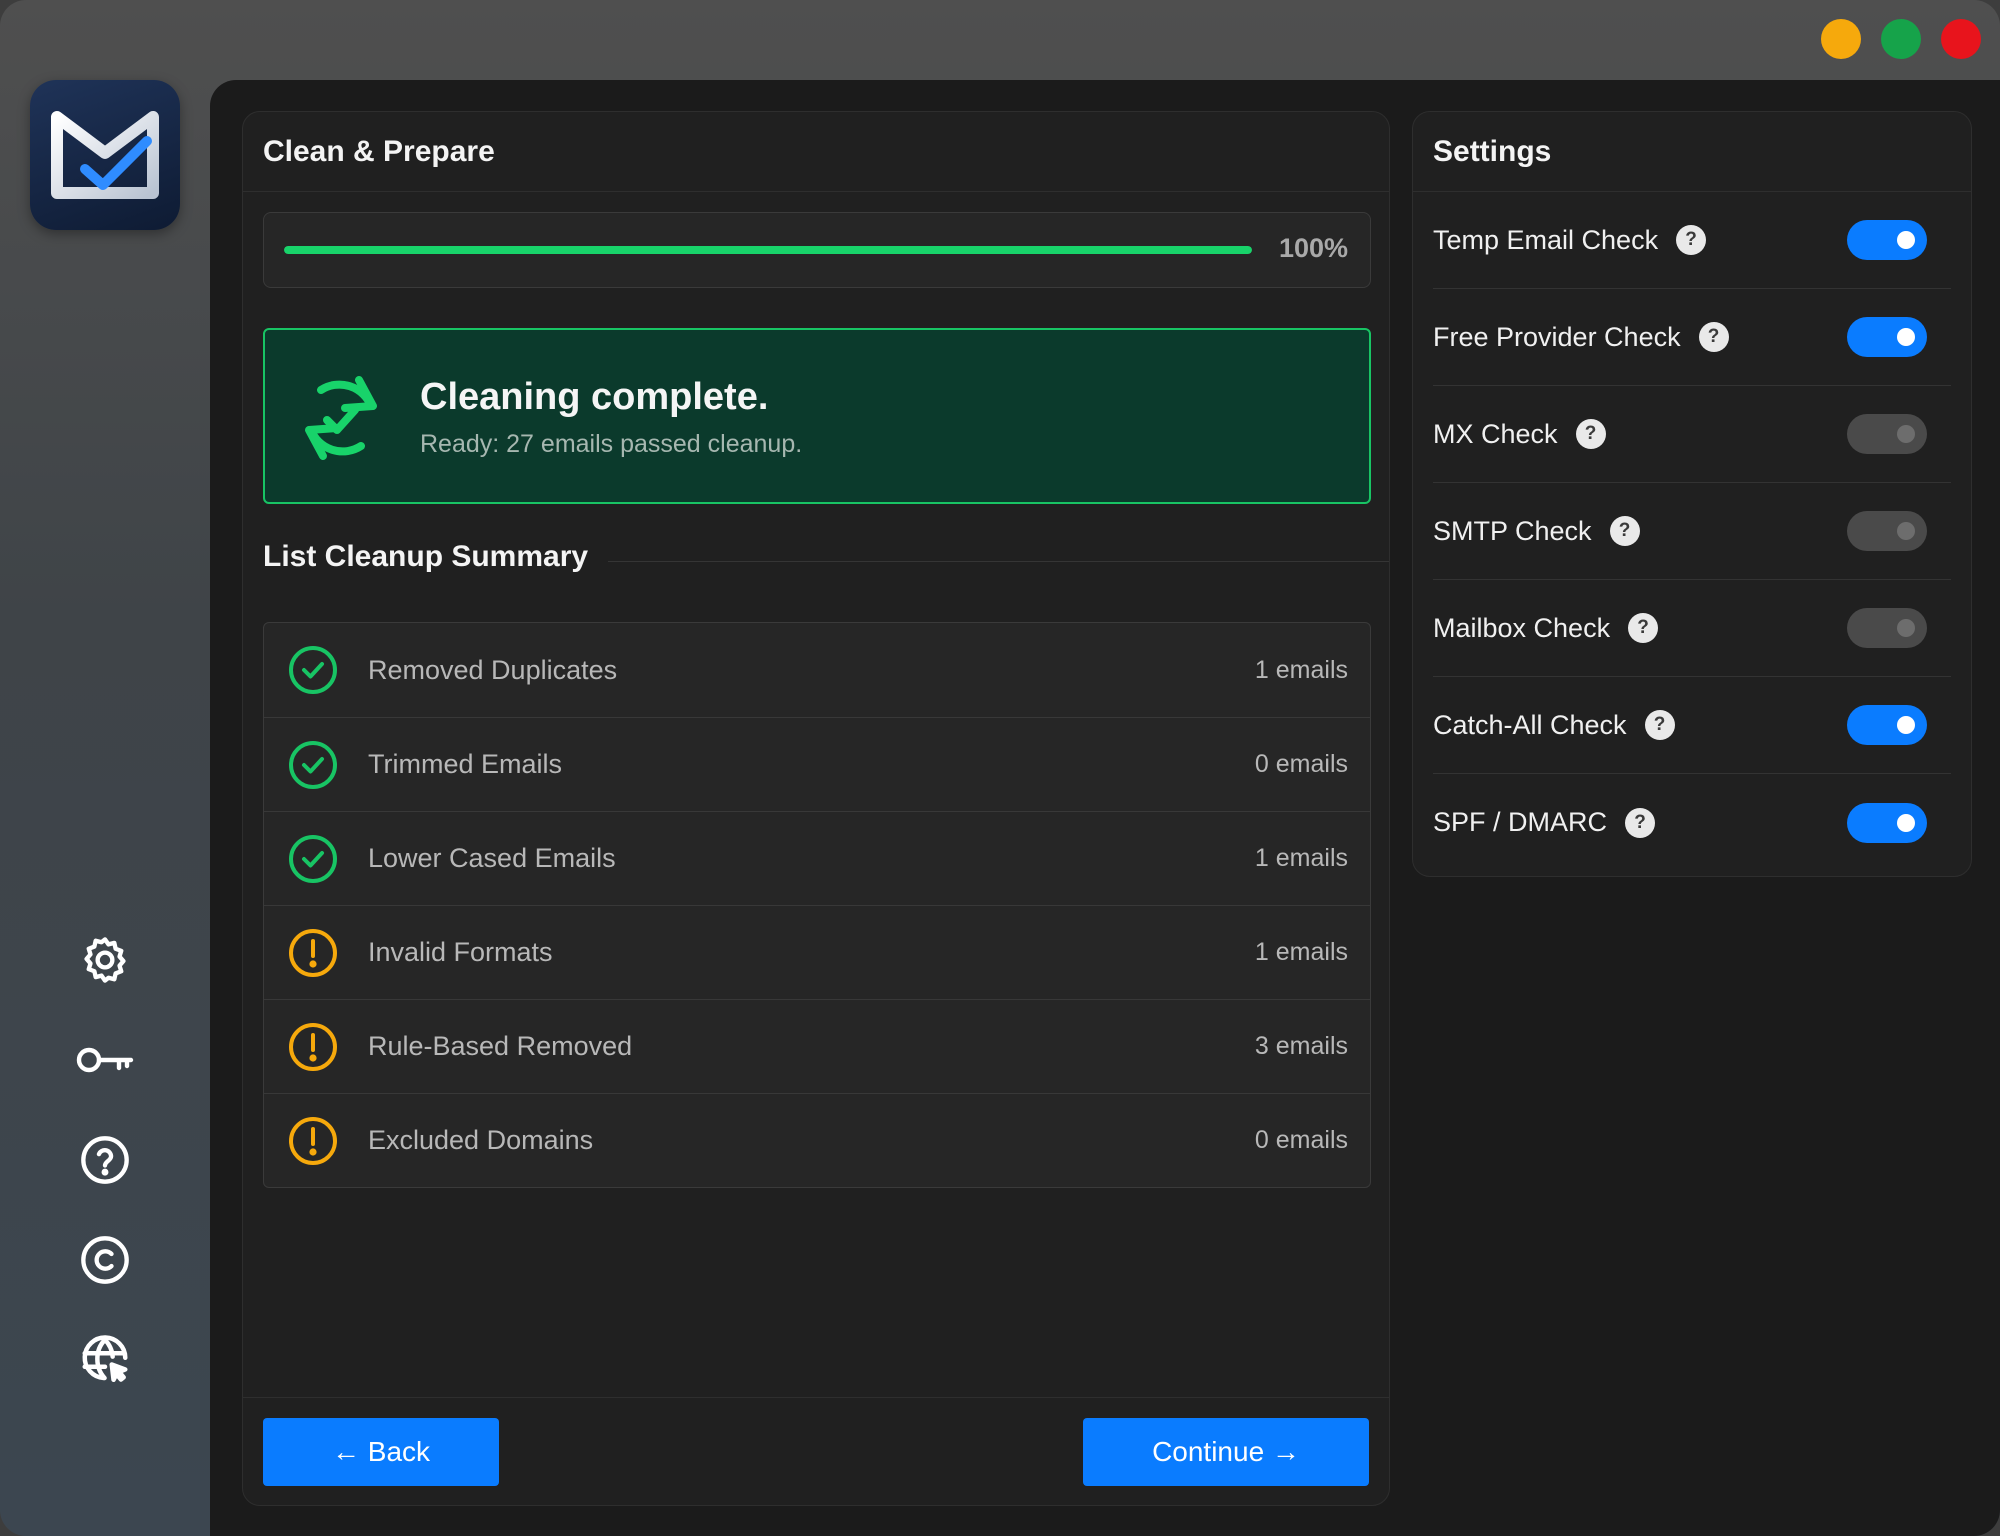  I want to click on continue-button: Continue →, so click(1226, 1452).